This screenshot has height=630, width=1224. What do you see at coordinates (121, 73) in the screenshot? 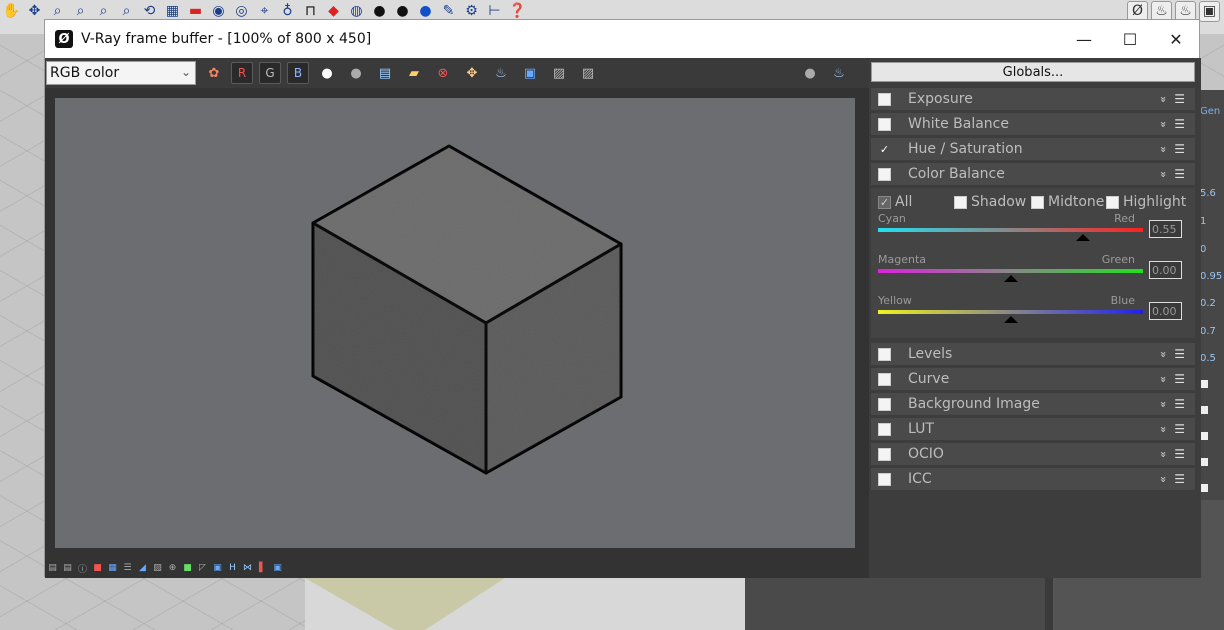
I see `channel-select: RGB color ⌄` at bounding box center [121, 73].